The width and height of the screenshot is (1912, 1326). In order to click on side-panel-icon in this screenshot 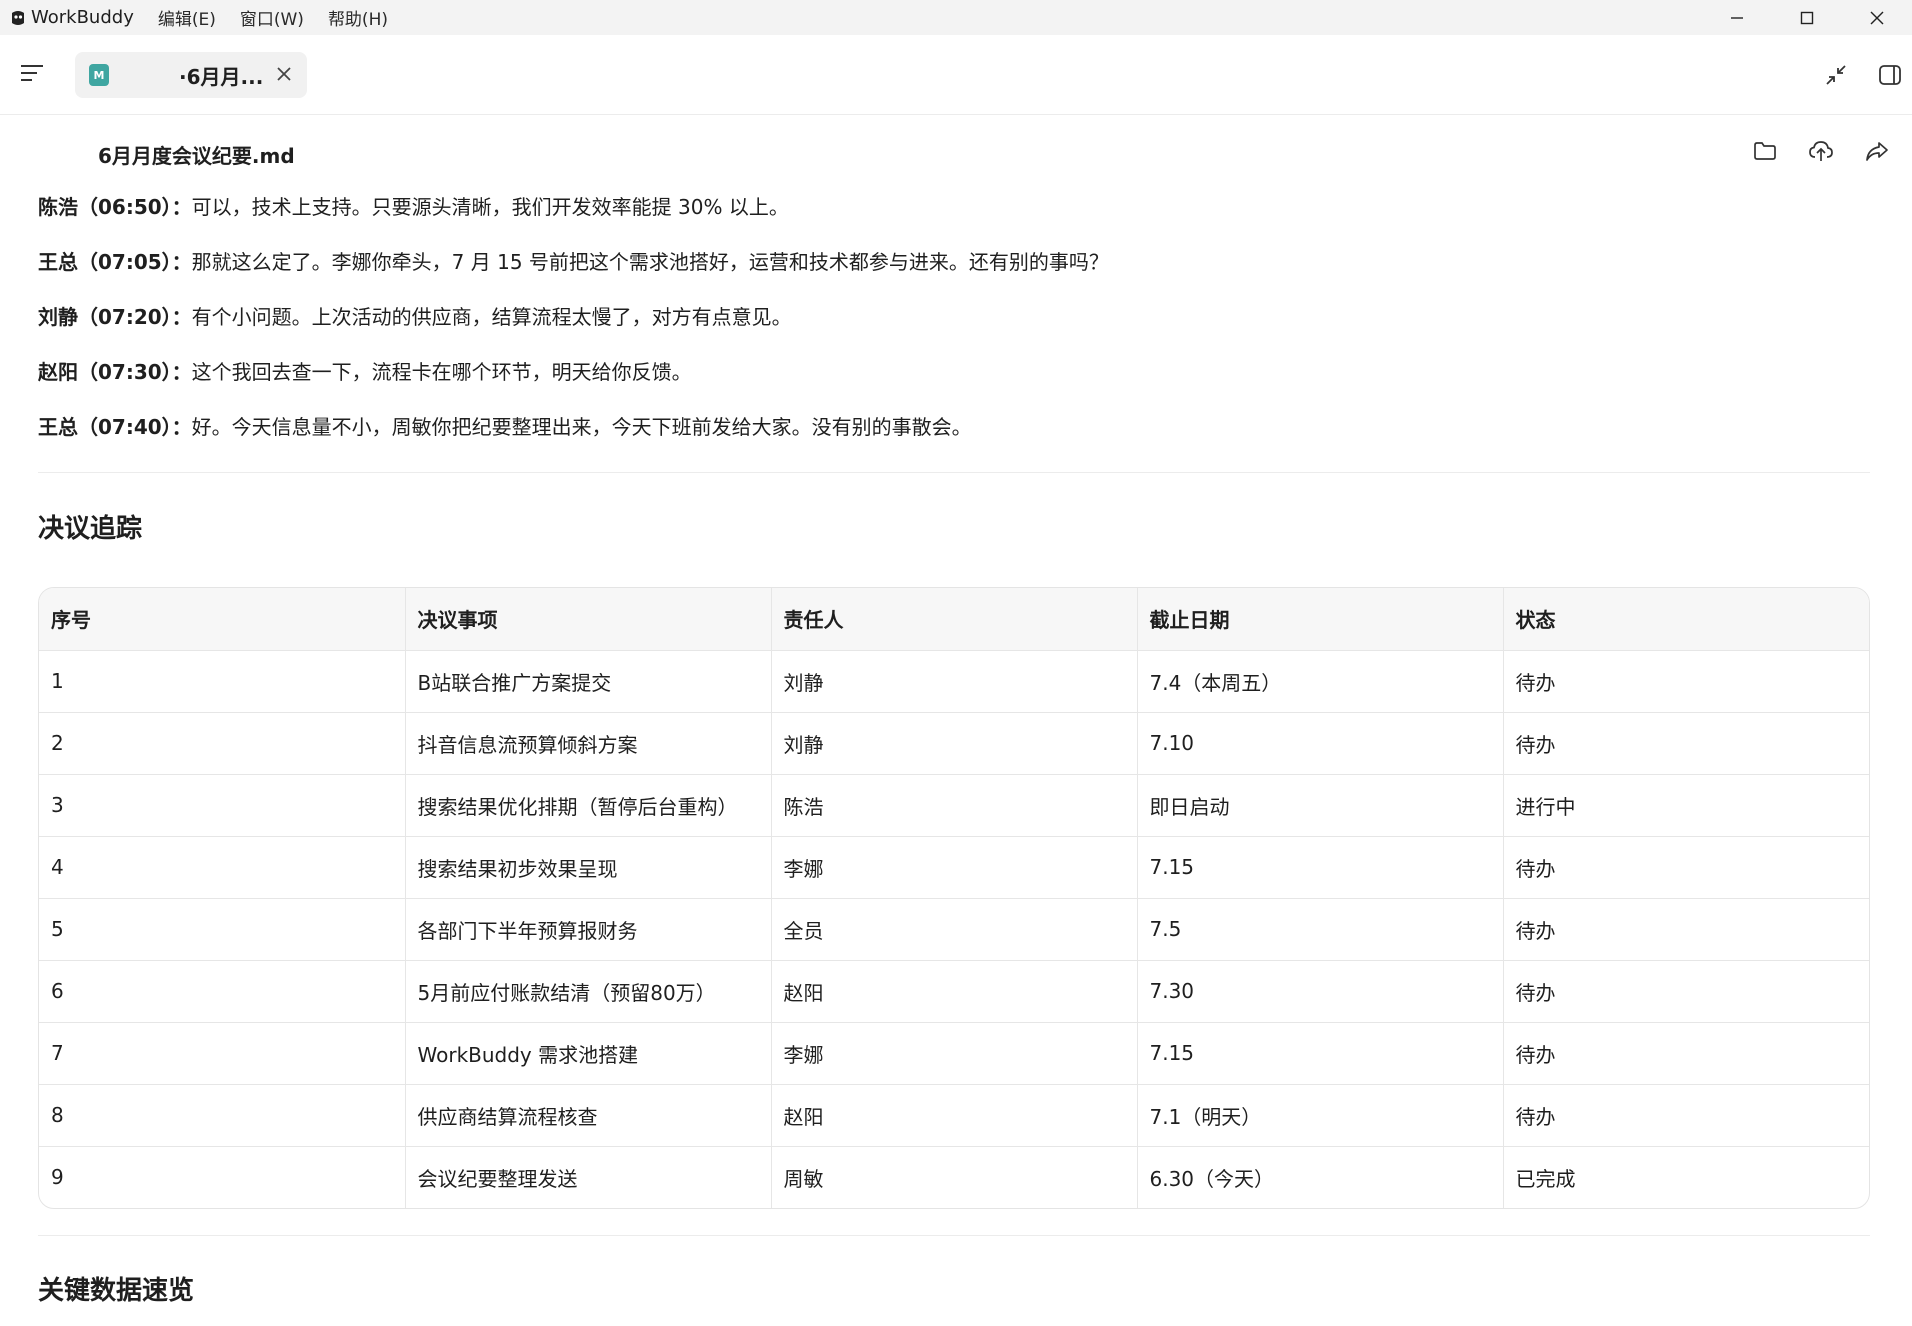, I will do `click(1890, 75)`.